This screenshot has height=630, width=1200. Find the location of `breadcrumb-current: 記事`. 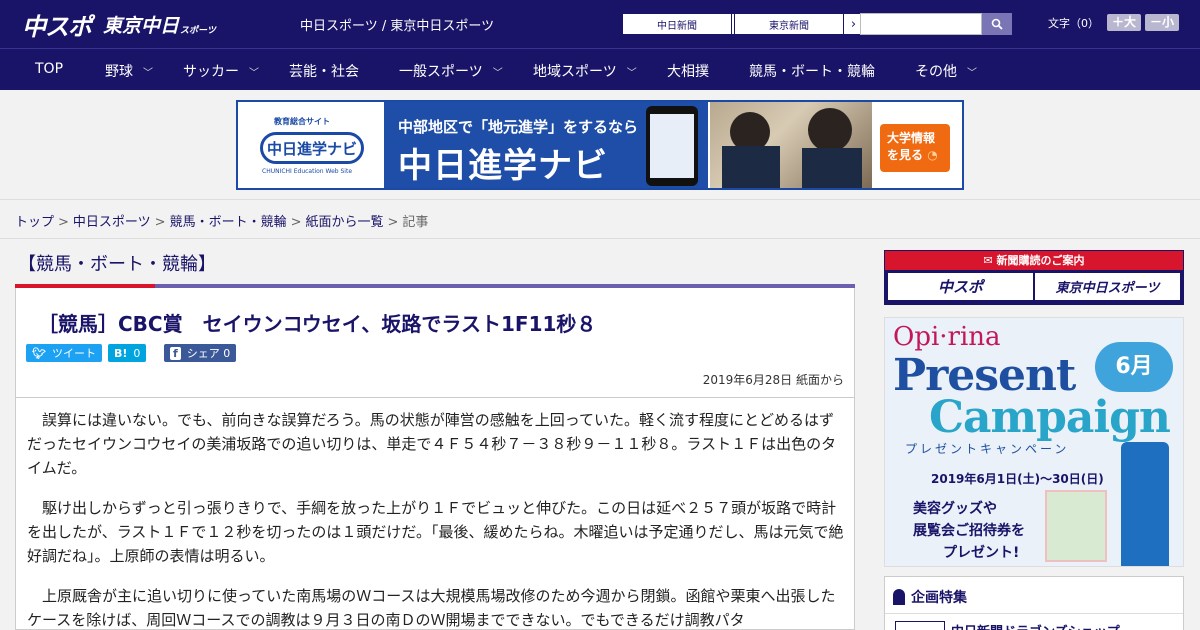

breadcrumb-current: 記事 is located at coordinates (415, 222).